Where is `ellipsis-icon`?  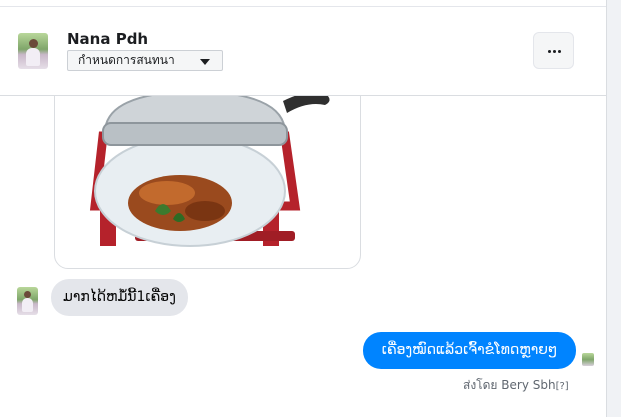
ellipsis-icon is located at coordinates (549, 51).